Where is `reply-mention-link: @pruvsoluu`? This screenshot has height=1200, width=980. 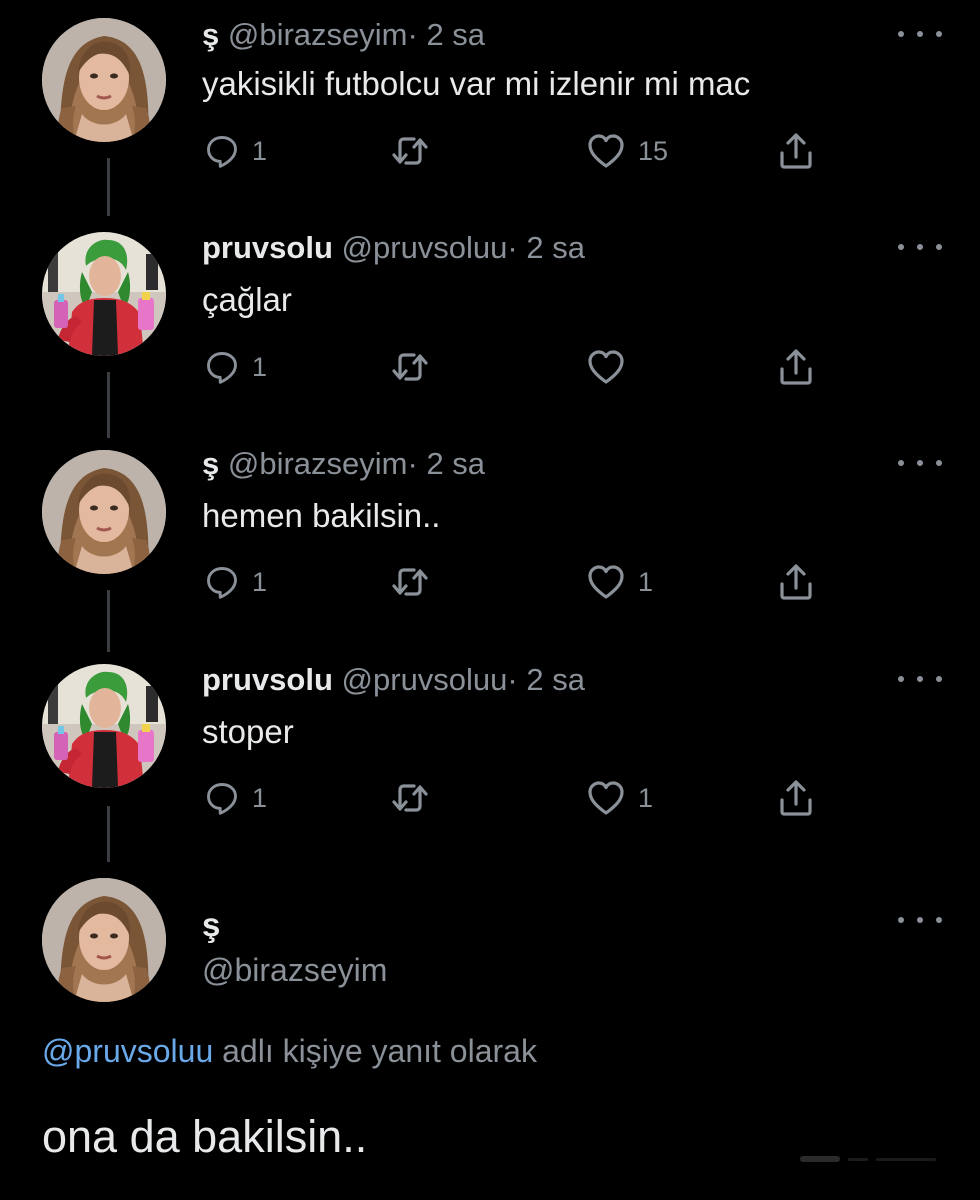
reply-mention-link: @pruvsoluu is located at coordinates (127, 1051).